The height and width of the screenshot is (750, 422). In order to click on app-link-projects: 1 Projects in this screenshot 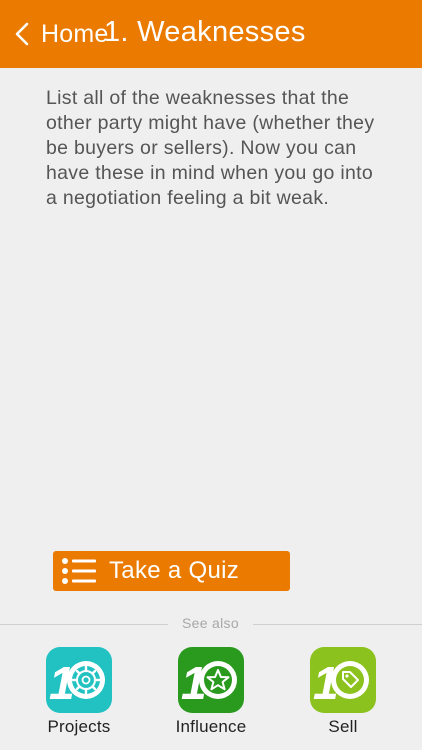, I will do `click(79, 692)`.